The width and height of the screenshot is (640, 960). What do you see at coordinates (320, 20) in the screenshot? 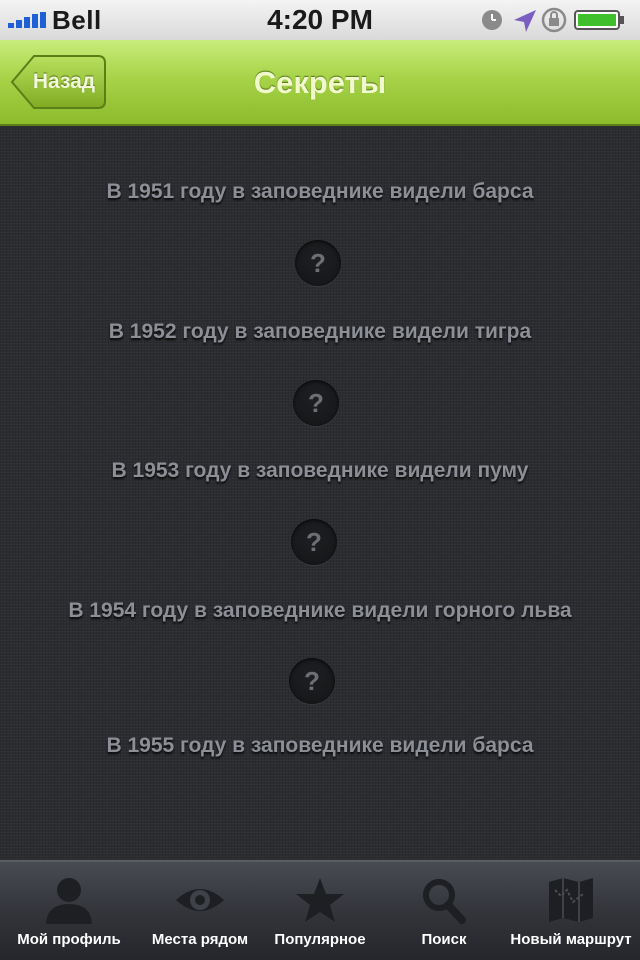
I see `status-bar: Bell 4:20 PM` at bounding box center [320, 20].